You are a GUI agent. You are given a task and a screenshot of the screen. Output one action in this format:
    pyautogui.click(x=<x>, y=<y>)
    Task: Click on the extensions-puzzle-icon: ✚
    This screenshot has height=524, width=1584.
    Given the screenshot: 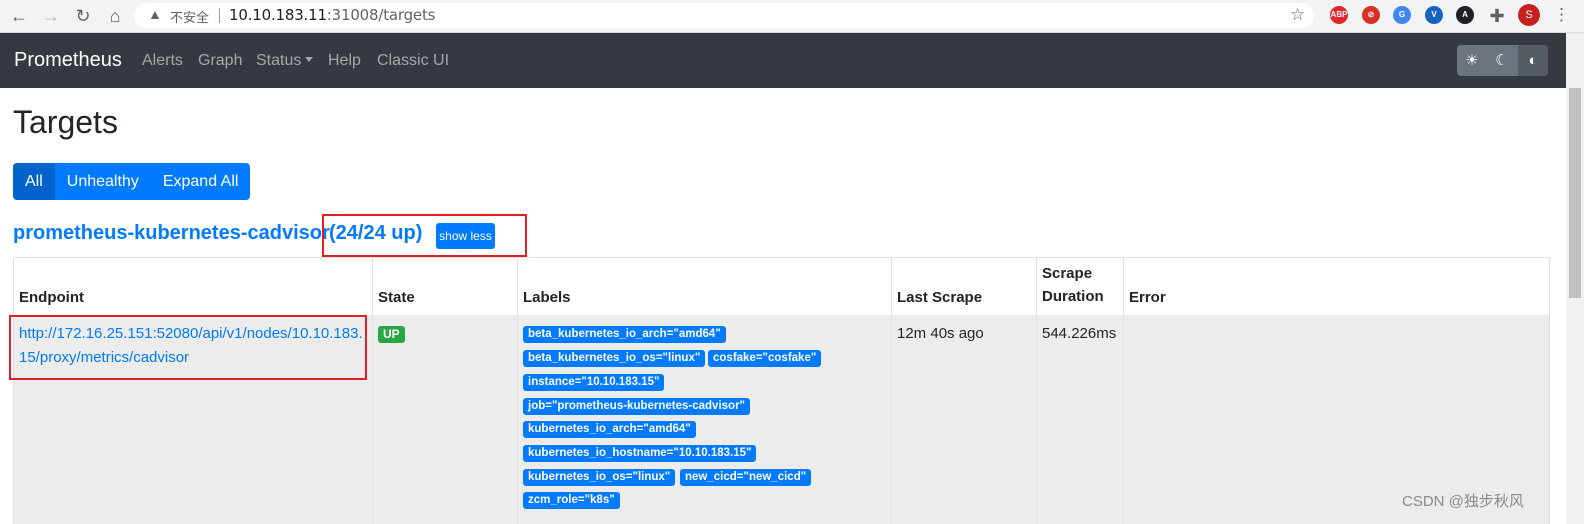 What is the action you would take?
    pyautogui.click(x=1497, y=16)
    